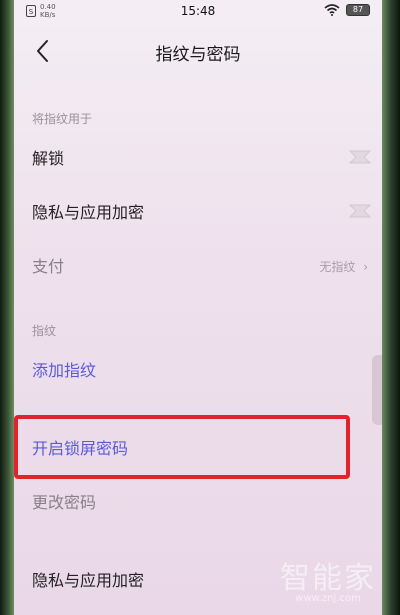 Image resolution: width=400 pixels, height=615 pixels. I want to click on section-label-fingerprint-use: 将指纹用于, so click(62, 119).